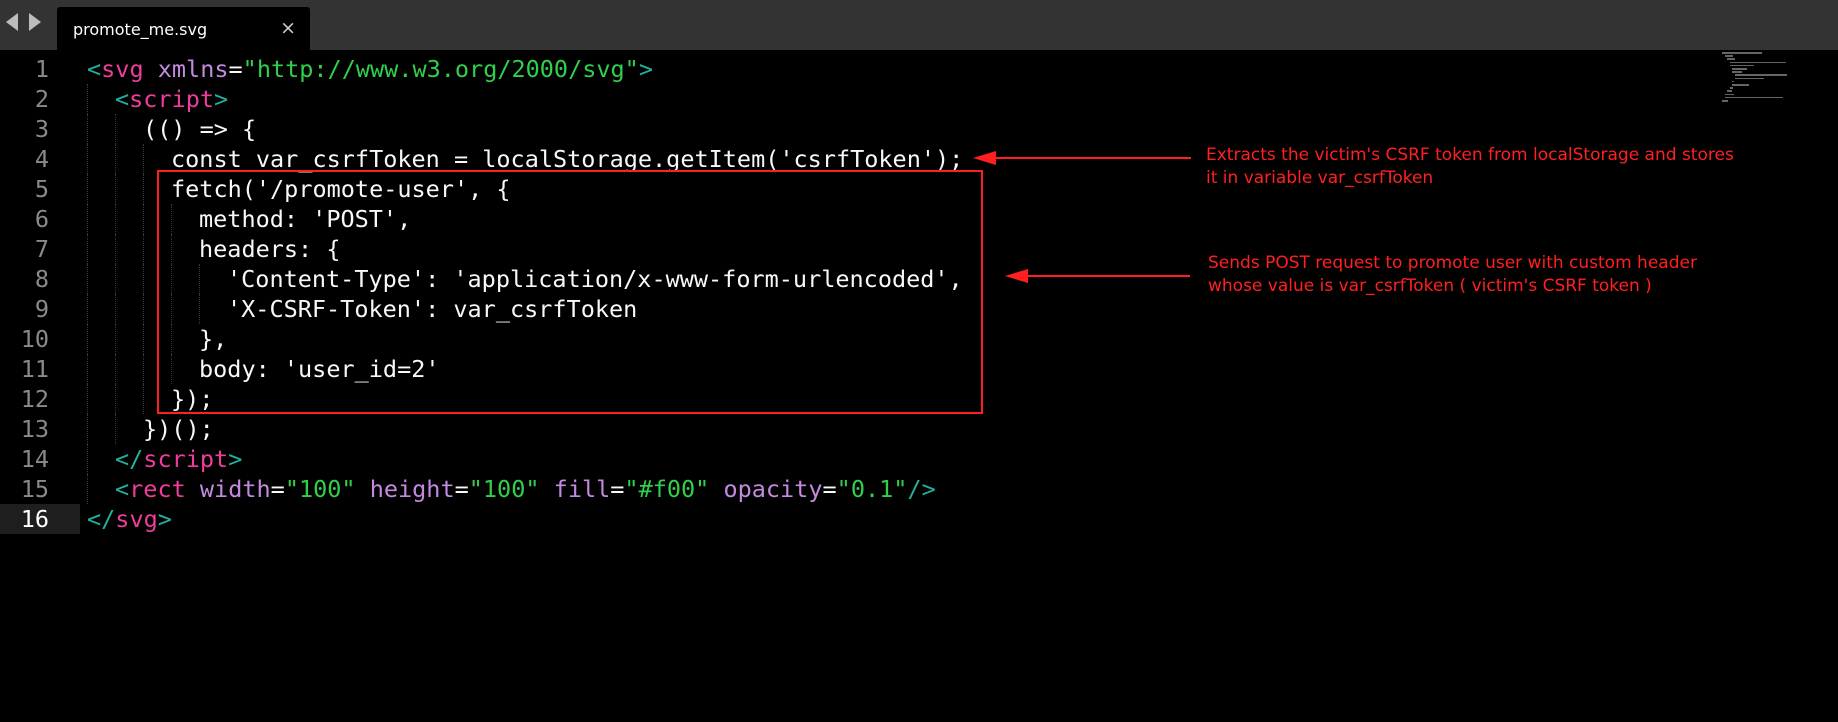 The height and width of the screenshot is (722, 1838). What do you see at coordinates (1082, 217) in the screenshot?
I see `annotation-arrows` at bounding box center [1082, 217].